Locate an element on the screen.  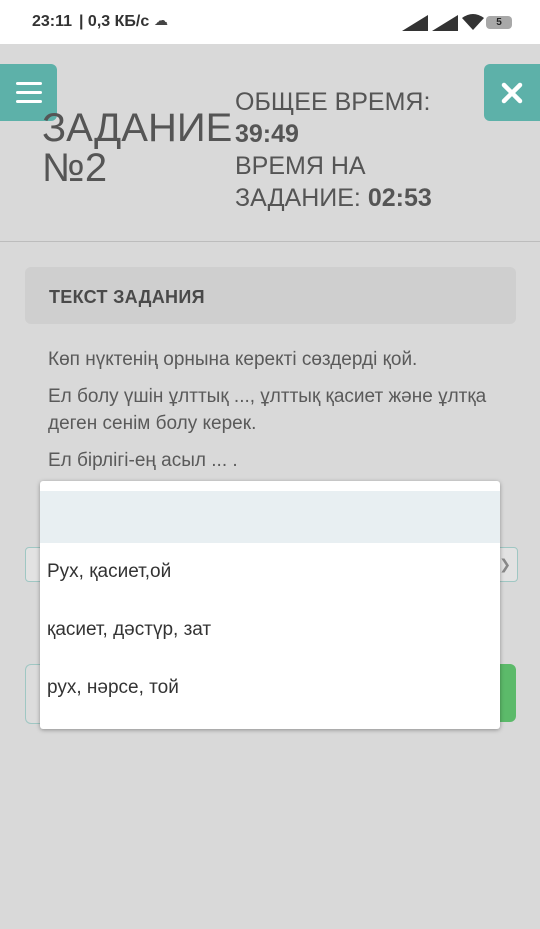
header-divider is located at coordinates (270, 241).